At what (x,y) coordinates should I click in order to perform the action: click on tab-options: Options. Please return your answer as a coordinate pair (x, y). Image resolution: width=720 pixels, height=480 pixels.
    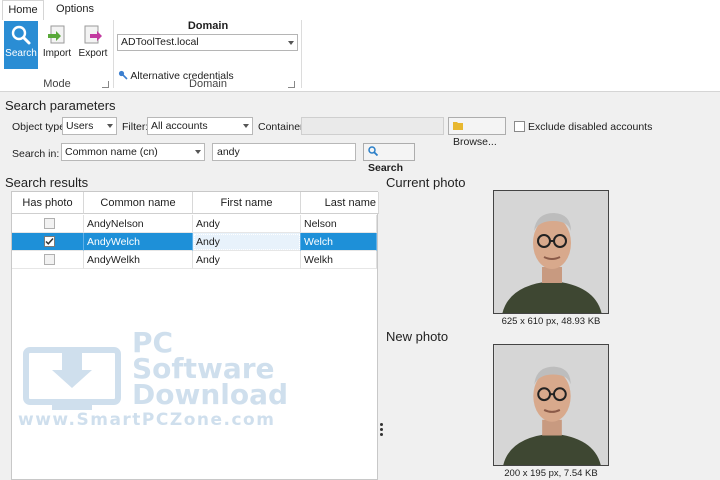
    Looking at the image, I should click on (75, 9).